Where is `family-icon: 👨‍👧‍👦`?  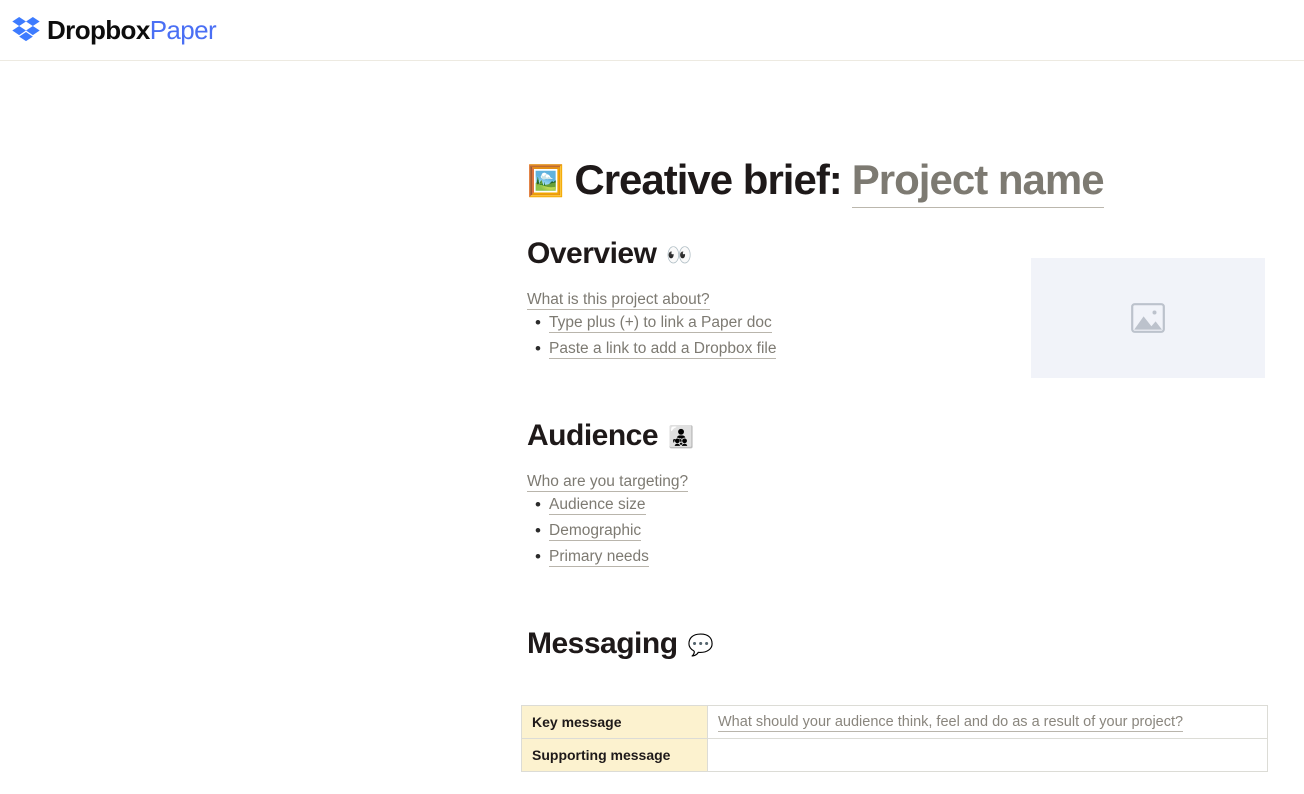 family-icon: 👨‍👧‍👦 is located at coordinates (681, 437).